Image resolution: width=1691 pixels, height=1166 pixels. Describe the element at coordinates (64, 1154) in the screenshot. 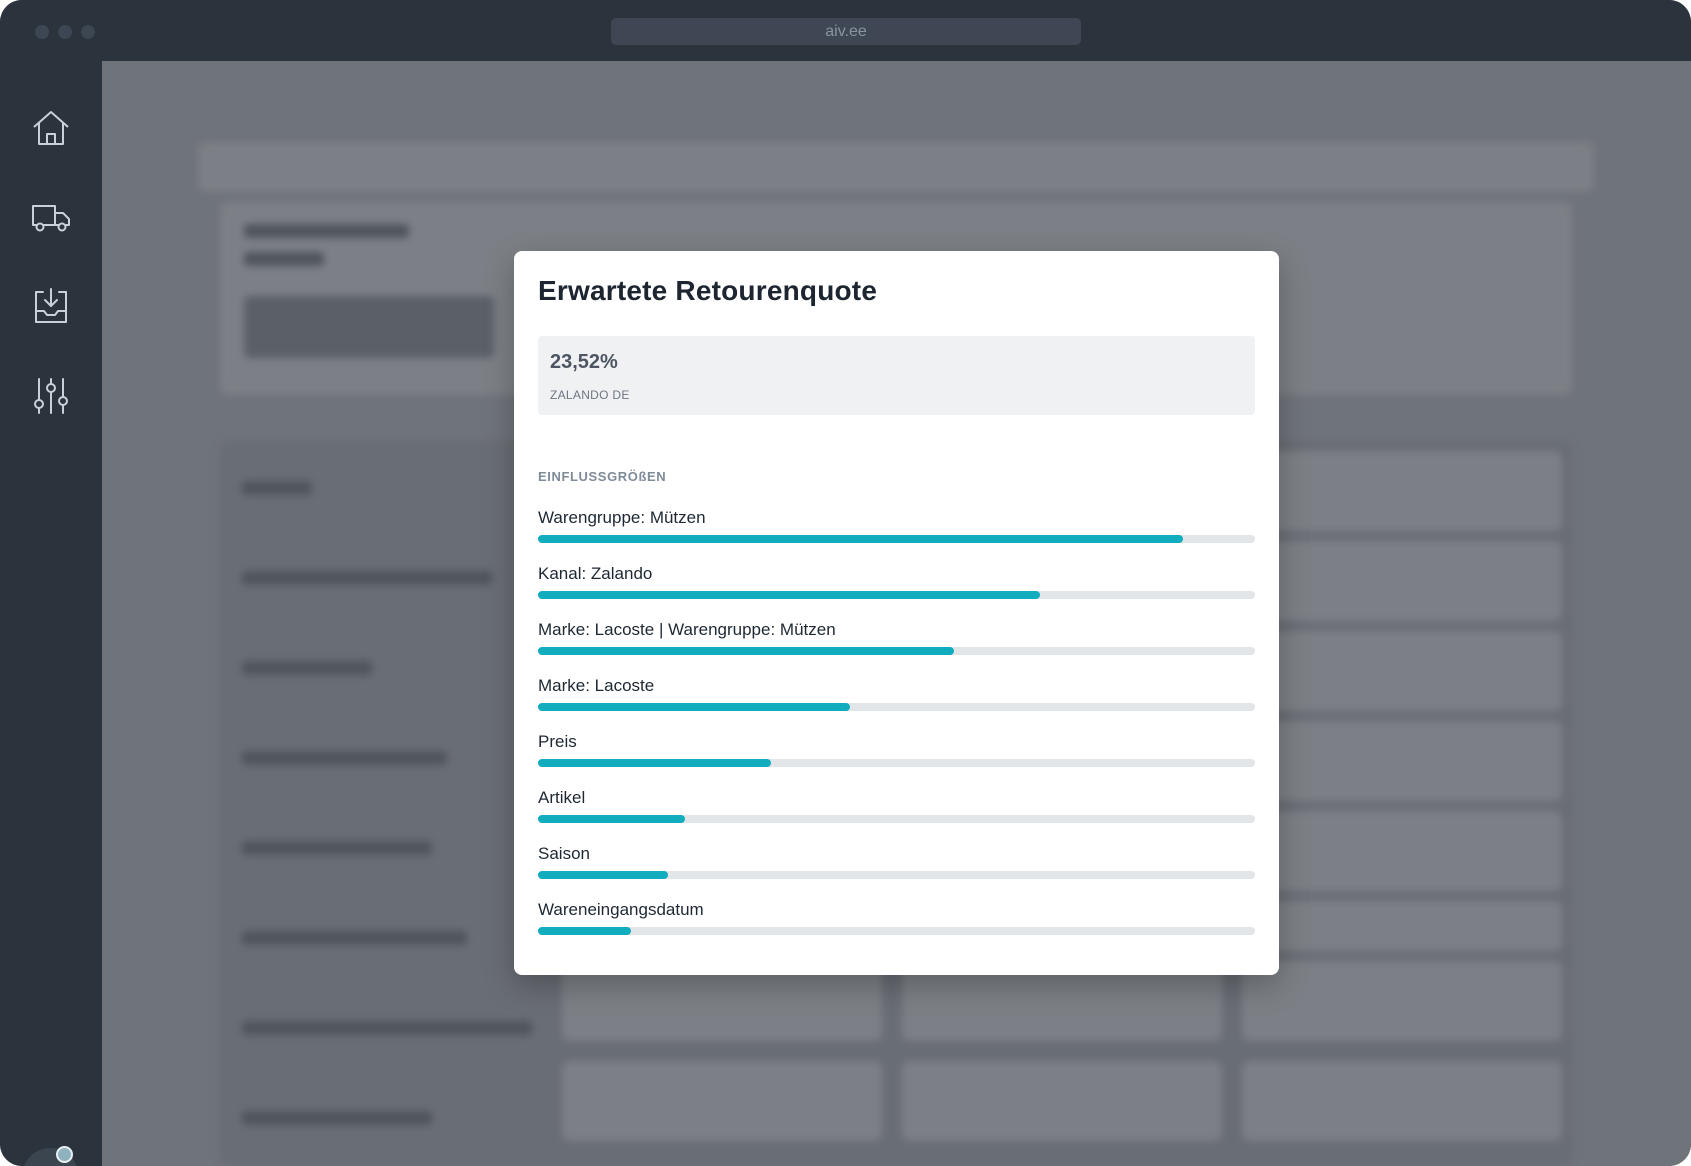

I see `status-badge` at that location.